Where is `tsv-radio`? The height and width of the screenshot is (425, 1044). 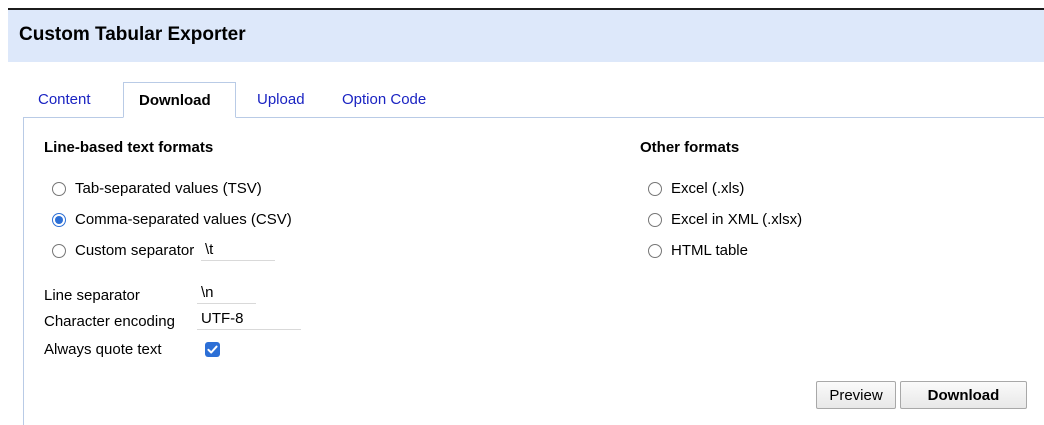
tsv-radio is located at coordinates (59, 189).